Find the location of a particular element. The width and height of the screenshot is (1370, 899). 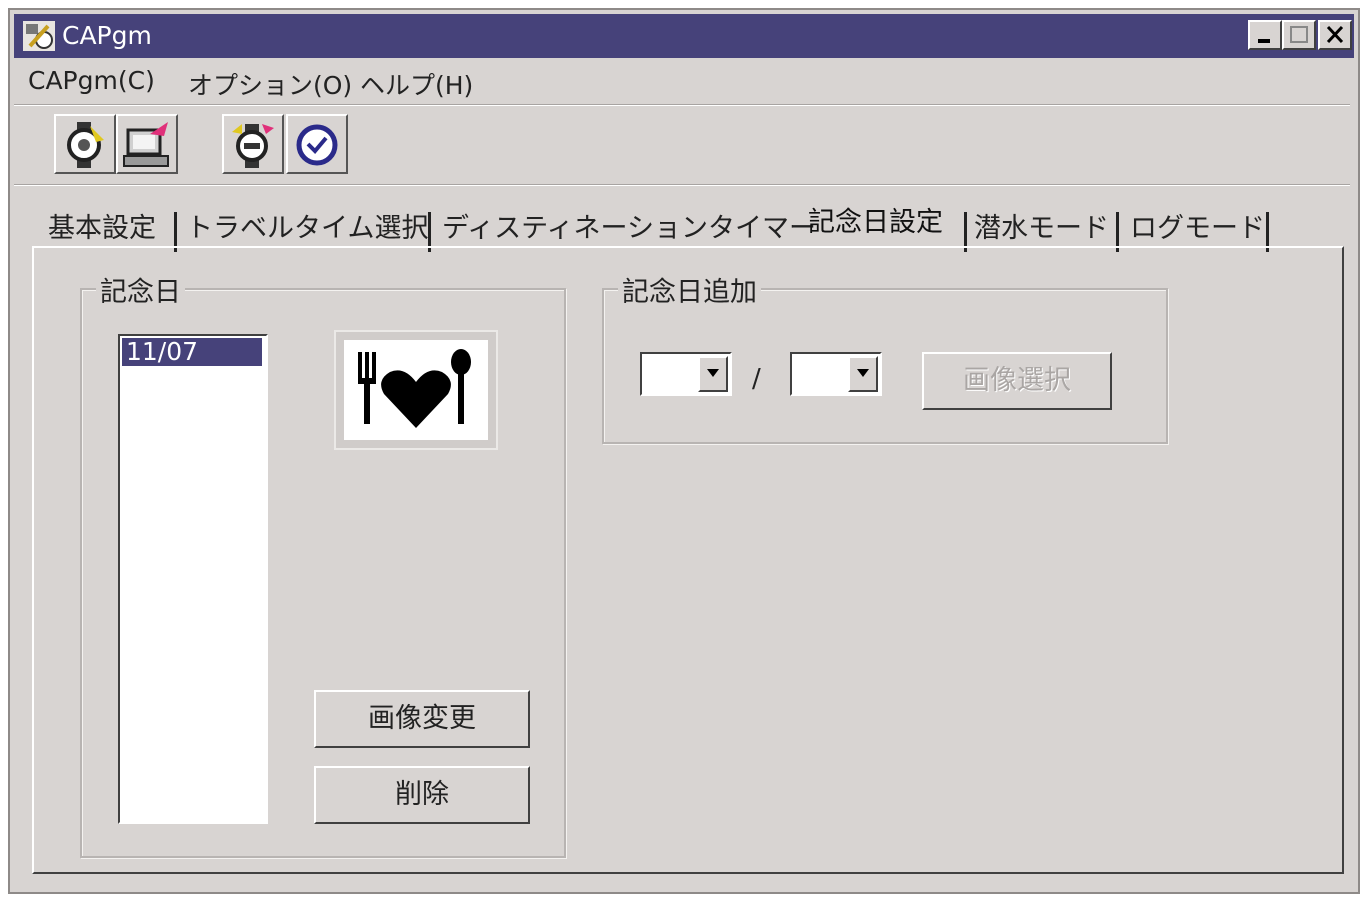

select-image-button: 画像選択 is located at coordinates (1017, 381).